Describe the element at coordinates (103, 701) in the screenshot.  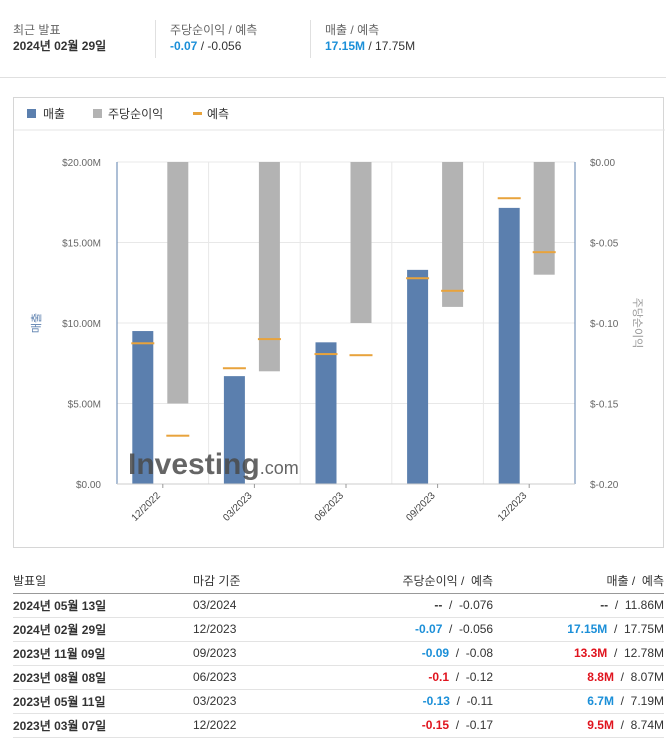
I see `row-date: 2023년 05월 11일` at that location.